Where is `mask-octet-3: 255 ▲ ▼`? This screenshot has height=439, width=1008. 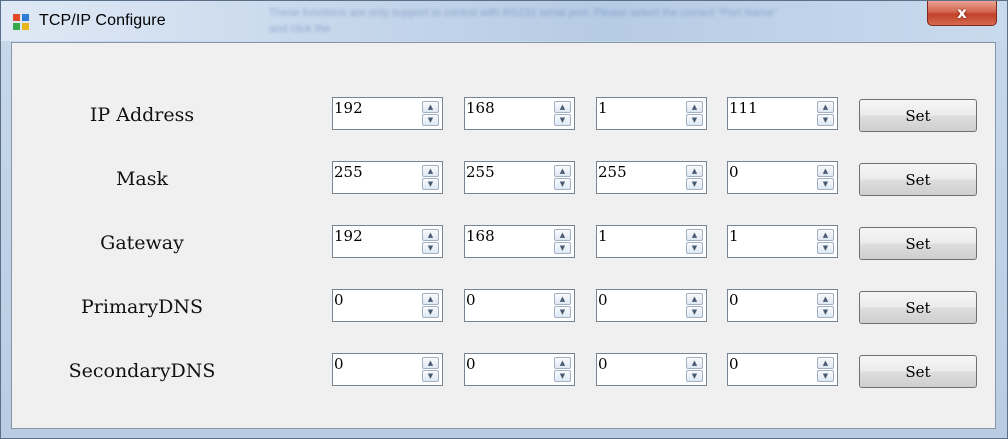 mask-octet-3: 255 ▲ ▼ is located at coordinates (651, 177).